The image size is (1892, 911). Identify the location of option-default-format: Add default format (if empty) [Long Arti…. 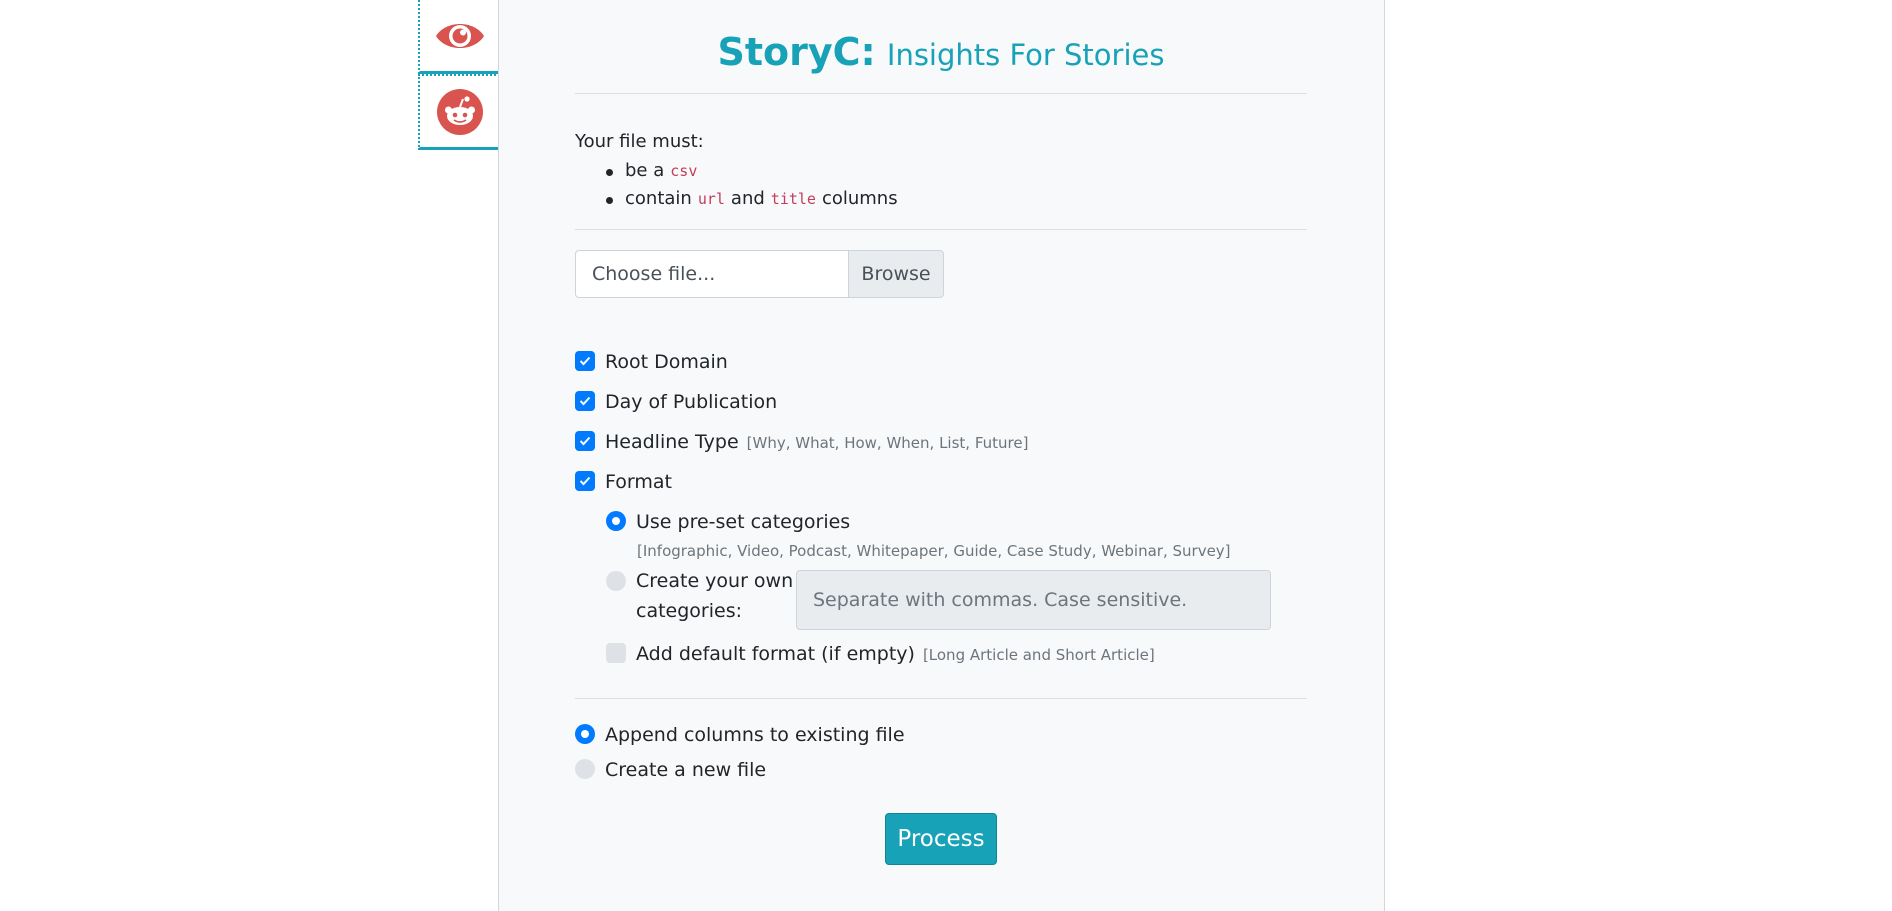
(956, 662).